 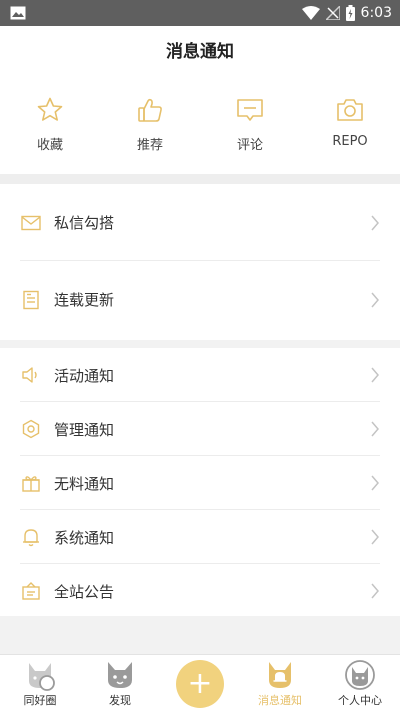 I want to click on speaker-icon, so click(x=31, y=375).